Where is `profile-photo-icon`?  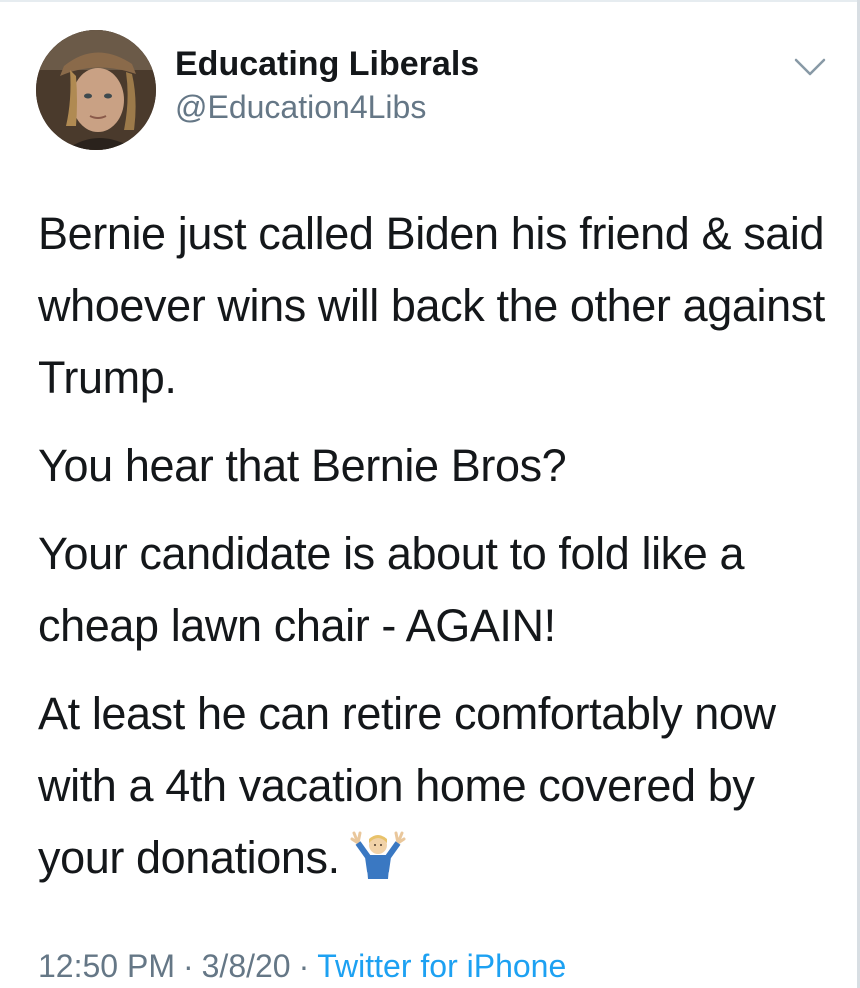
profile-photo-icon is located at coordinates (96, 90).